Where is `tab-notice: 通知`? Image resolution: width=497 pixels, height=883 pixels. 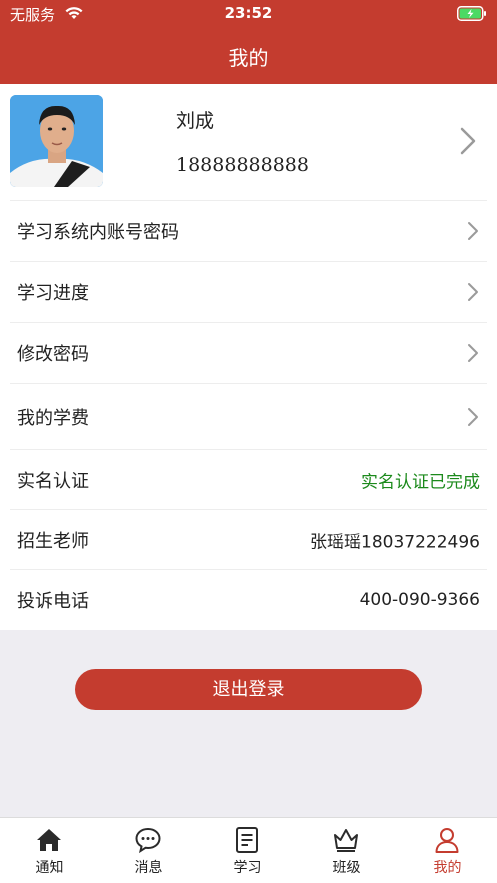 tab-notice: 通知 is located at coordinates (49, 850).